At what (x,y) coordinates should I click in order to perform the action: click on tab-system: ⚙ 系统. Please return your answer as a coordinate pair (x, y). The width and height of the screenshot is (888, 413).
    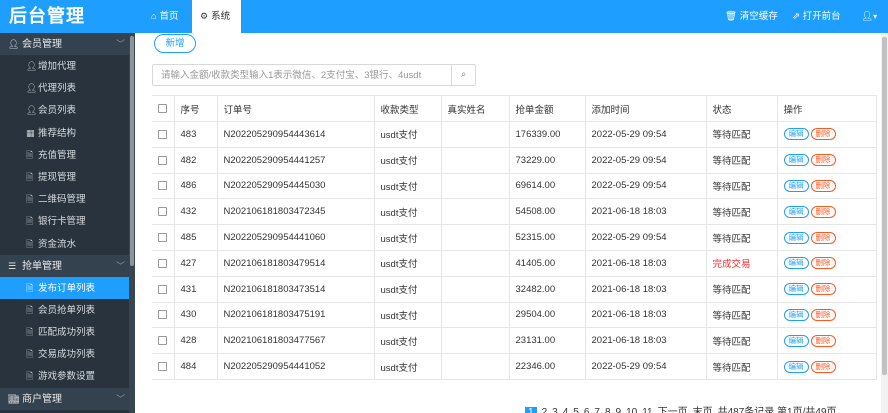
    Looking at the image, I should click on (216, 16).